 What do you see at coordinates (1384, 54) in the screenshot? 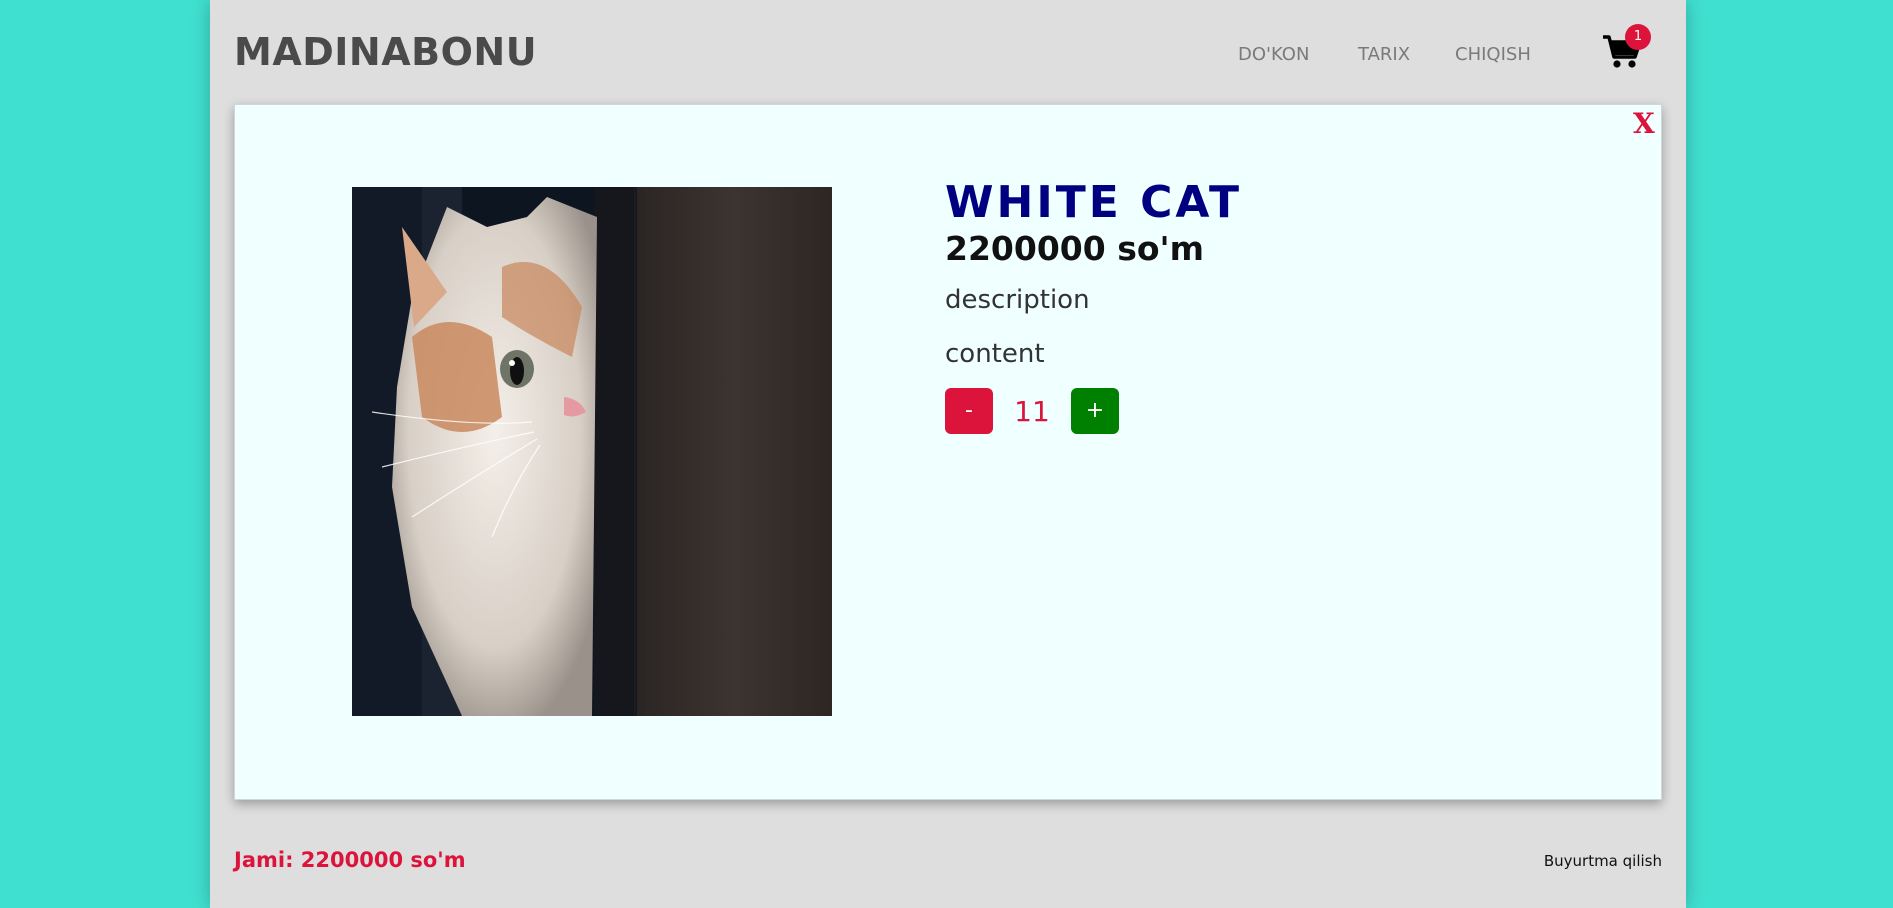
I see `nav-item-tarix: TARIX` at bounding box center [1384, 54].